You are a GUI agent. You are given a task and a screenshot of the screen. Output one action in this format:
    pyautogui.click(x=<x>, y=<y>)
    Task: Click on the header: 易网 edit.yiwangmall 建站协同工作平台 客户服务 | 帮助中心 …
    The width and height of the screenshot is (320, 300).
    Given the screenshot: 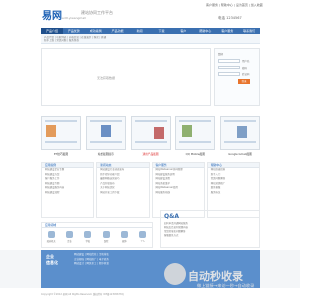 What is the action you would take?
    pyautogui.click(x=150, y=14)
    